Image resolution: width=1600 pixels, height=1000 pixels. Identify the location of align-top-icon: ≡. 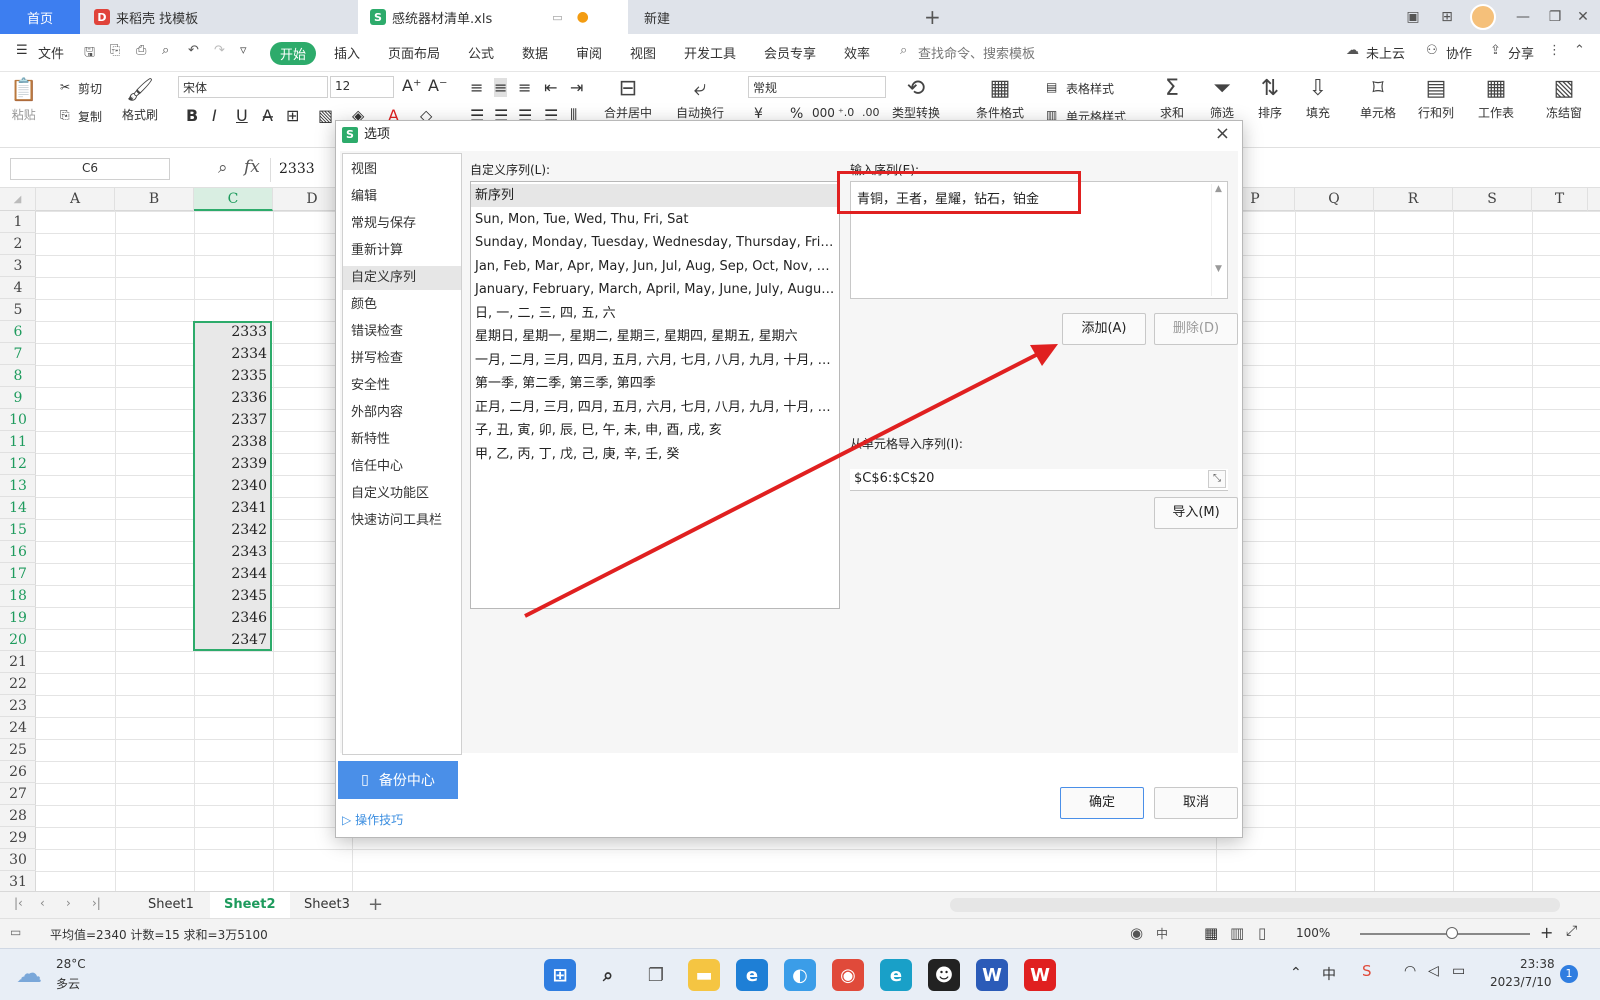
(476, 87).